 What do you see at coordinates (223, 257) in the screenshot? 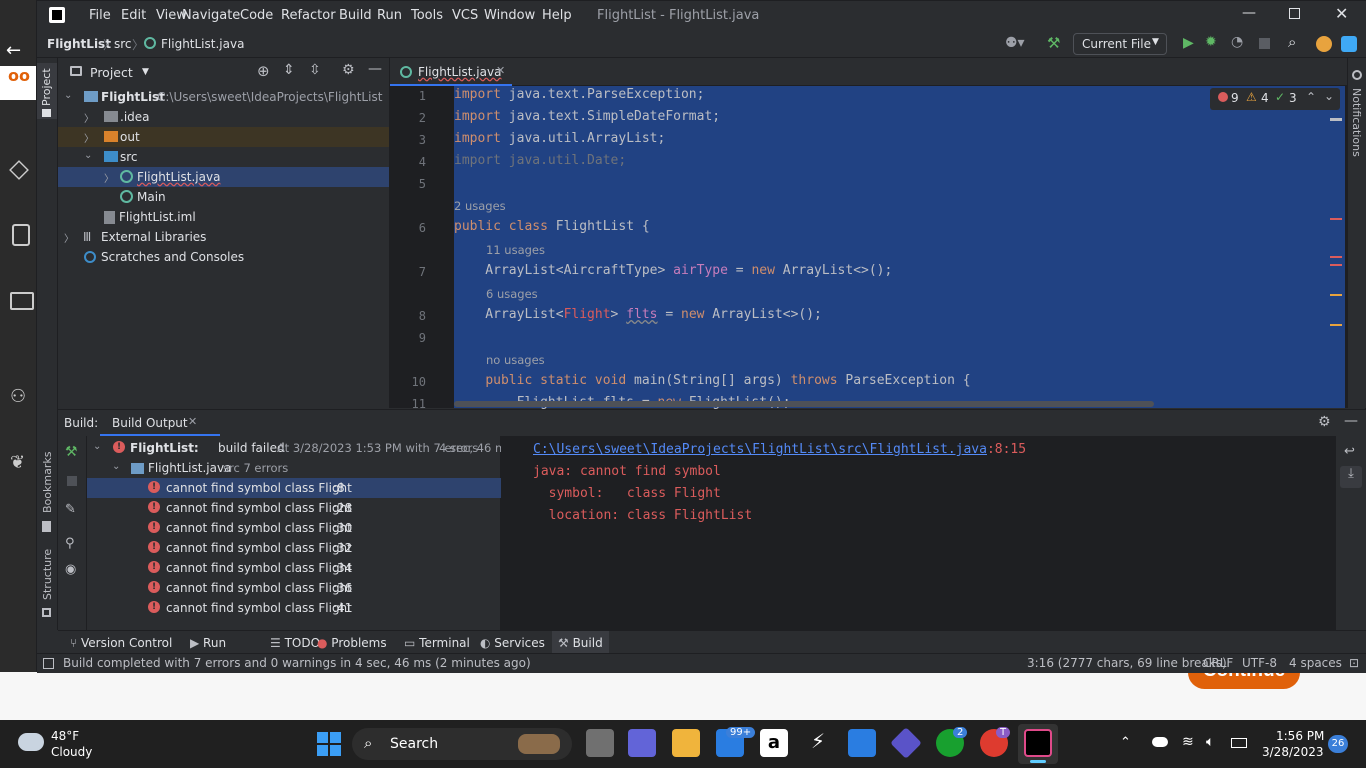
I see `tree-row-scratches: Scratches and Consoles` at bounding box center [223, 257].